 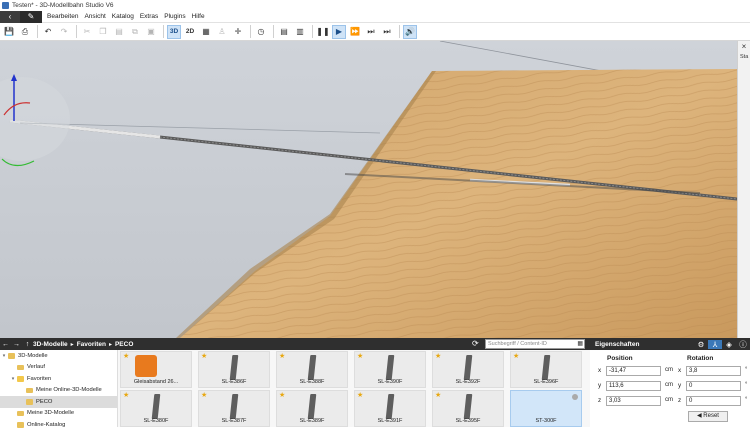 I want to click on position-x-field: -31,47, so click(x=633, y=371).